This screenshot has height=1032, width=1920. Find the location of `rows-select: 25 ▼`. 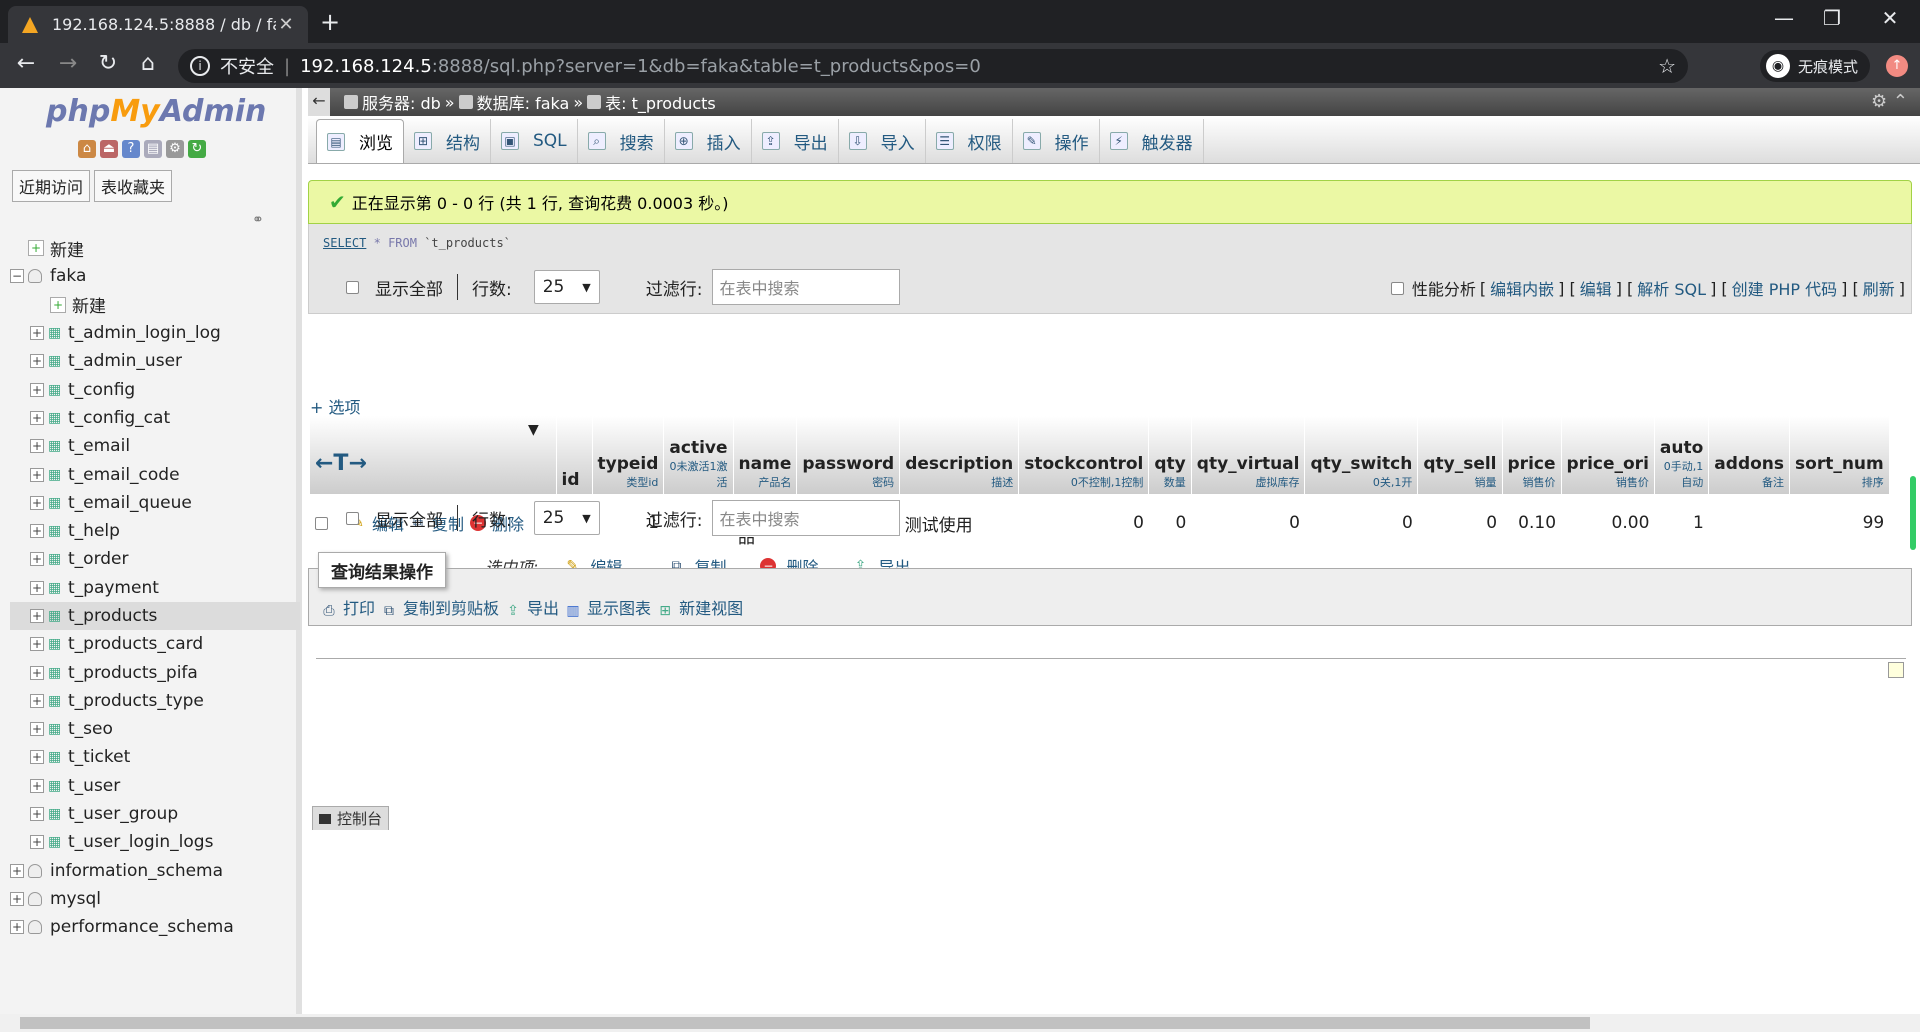

rows-select: 25 ▼ is located at coordinates (566, 287).